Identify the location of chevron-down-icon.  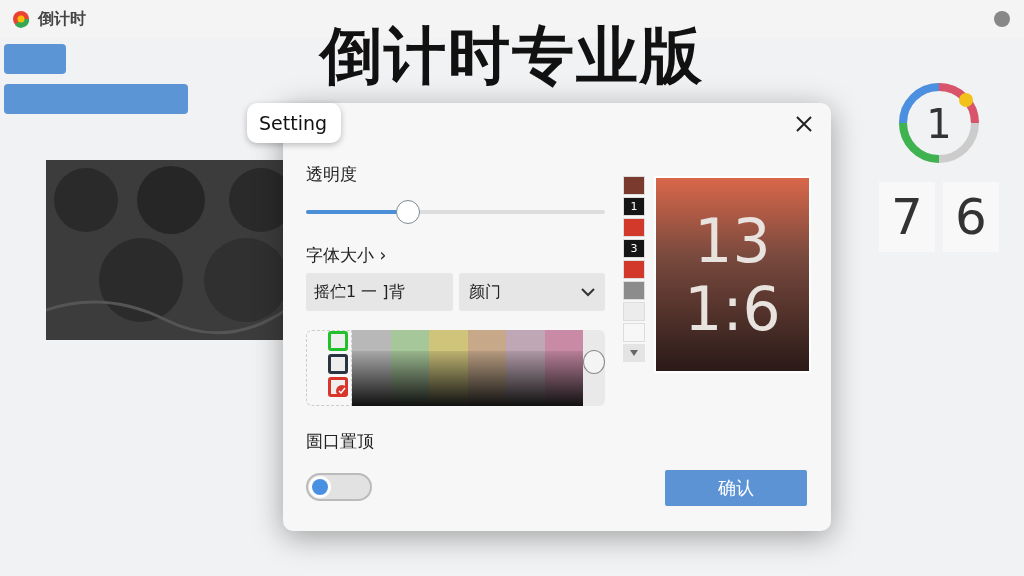
(588, 292).